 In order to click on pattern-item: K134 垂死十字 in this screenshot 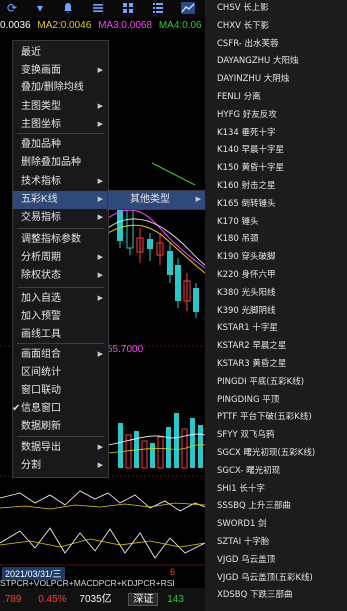, I will do `click(281, 133)`.